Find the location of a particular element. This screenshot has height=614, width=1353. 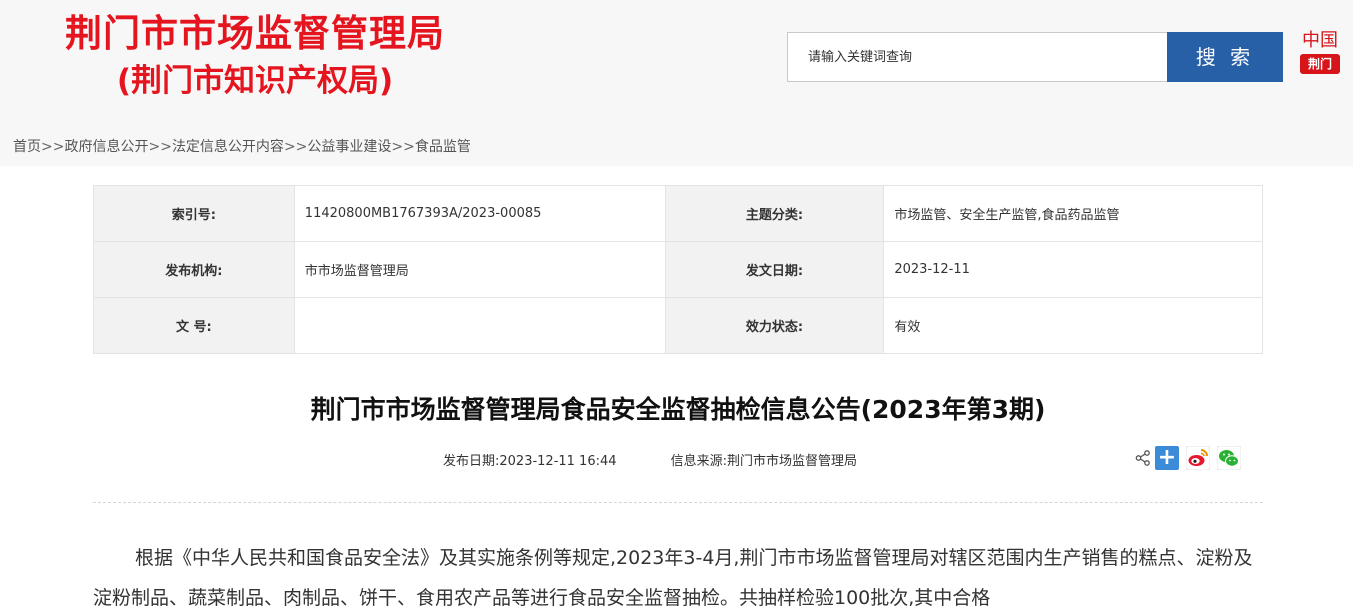

site-title: 荆门市市场监督管理局 (荆门市知识产权局) is located at coordinates (255, 56).